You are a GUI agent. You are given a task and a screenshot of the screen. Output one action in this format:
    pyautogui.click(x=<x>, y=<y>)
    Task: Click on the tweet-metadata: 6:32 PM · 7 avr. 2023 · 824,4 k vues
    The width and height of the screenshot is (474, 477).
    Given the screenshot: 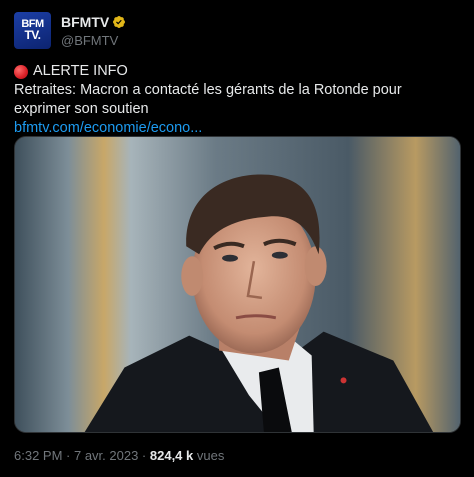 What is the action you would take?
    pyautogui.click(x=119, y=455)
    